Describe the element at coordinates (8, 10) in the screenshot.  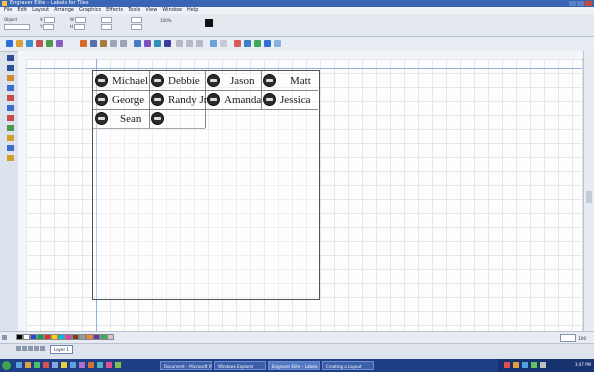
I see `menu-file: File` at that location.